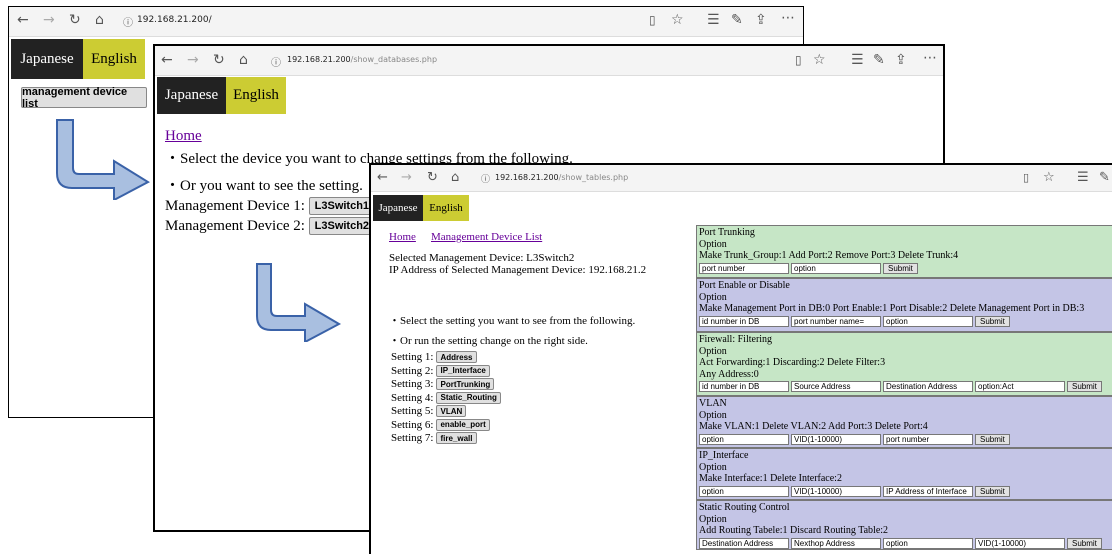  What do you see at coordinates (729, 374) in the screenshot?
I see `panel-text: Any Address:0` at bounding box center [729, 374].